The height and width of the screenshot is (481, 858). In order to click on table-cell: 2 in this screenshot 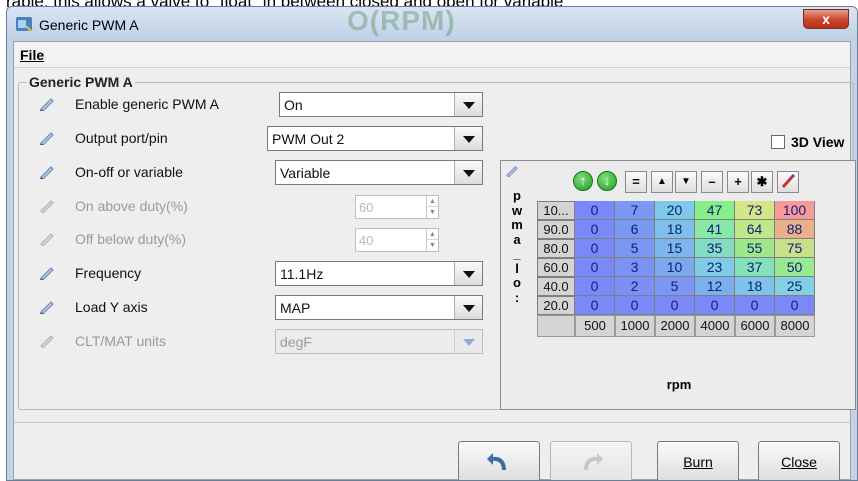, I will do `click(635, 286)`.